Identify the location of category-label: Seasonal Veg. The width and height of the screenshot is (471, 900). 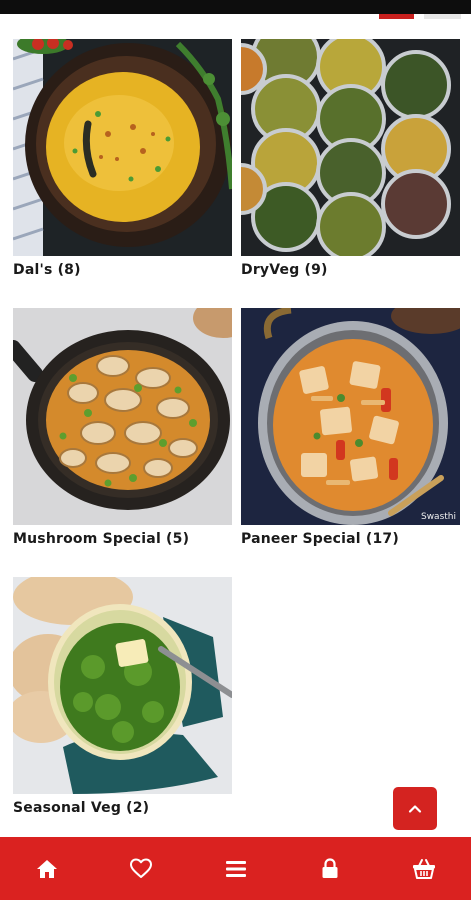
(67, 808).